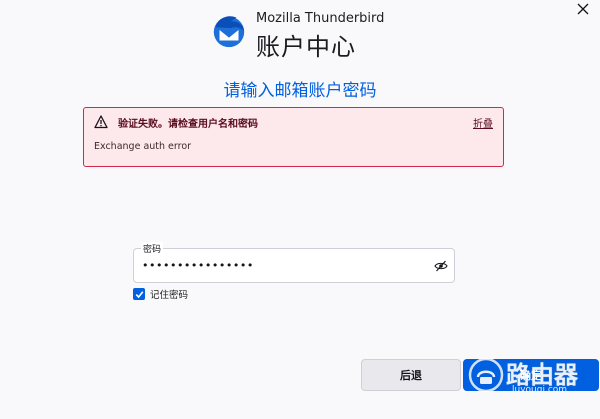 Image resolution: width=600 pixels, height=419 pixels. Describe the element at coordinates (152, 248) in the screenshot. I see `password-label: 密码` at that location.